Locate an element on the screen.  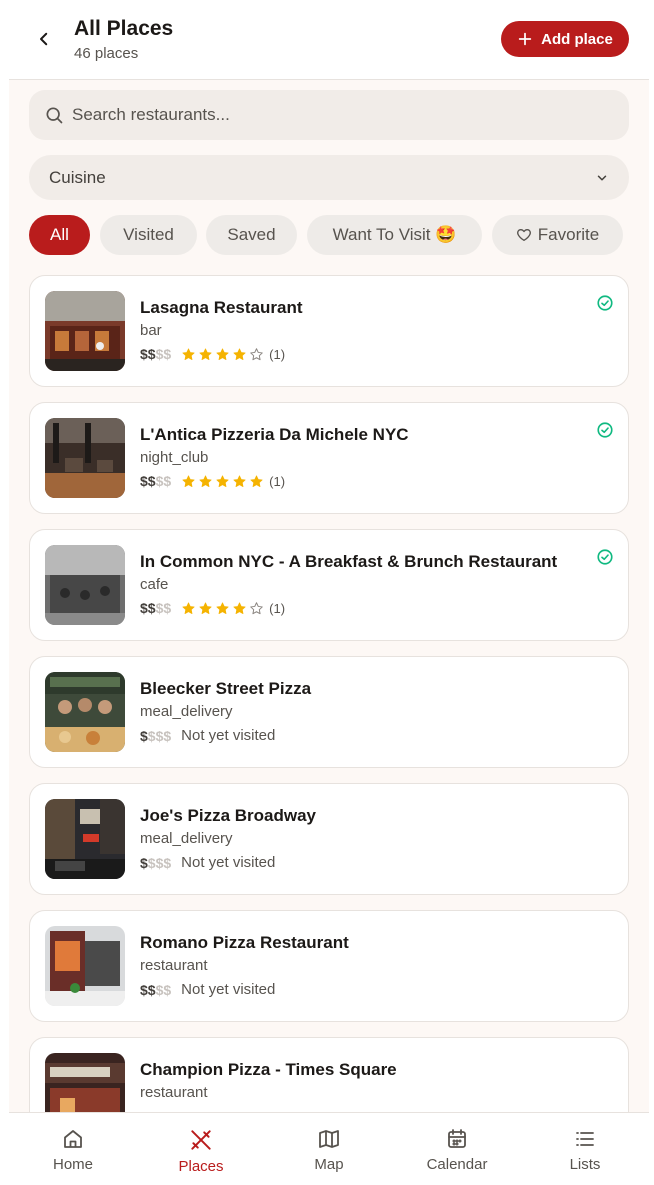
chip-favorite-label: Favorite is located at coordinates (568, 234).